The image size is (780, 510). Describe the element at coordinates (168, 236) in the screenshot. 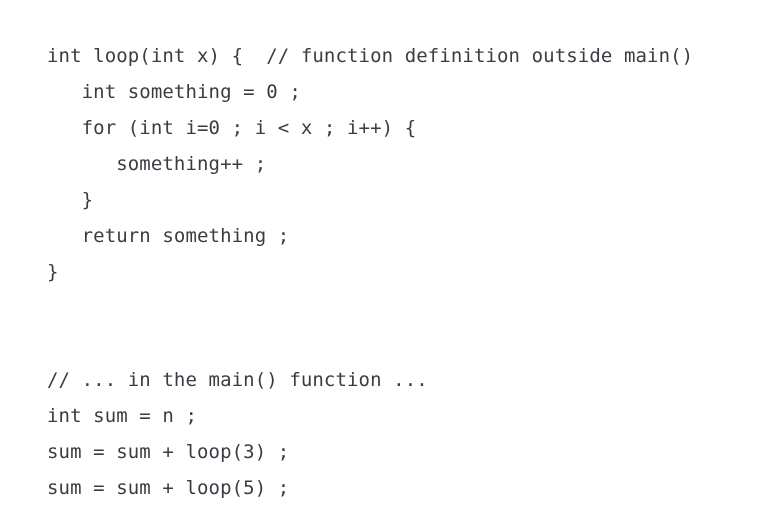

I see `code-line: return something ;` at that location.